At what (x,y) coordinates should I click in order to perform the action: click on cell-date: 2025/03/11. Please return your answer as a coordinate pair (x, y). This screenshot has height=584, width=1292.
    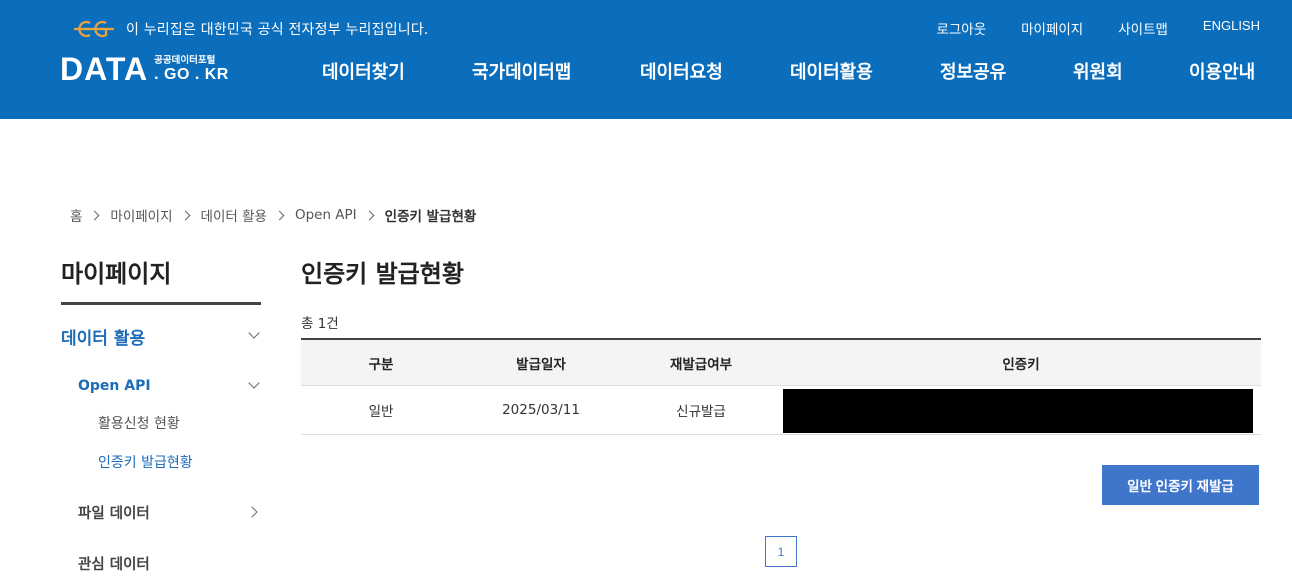
    Looking at the image, I should click on (541, 410).